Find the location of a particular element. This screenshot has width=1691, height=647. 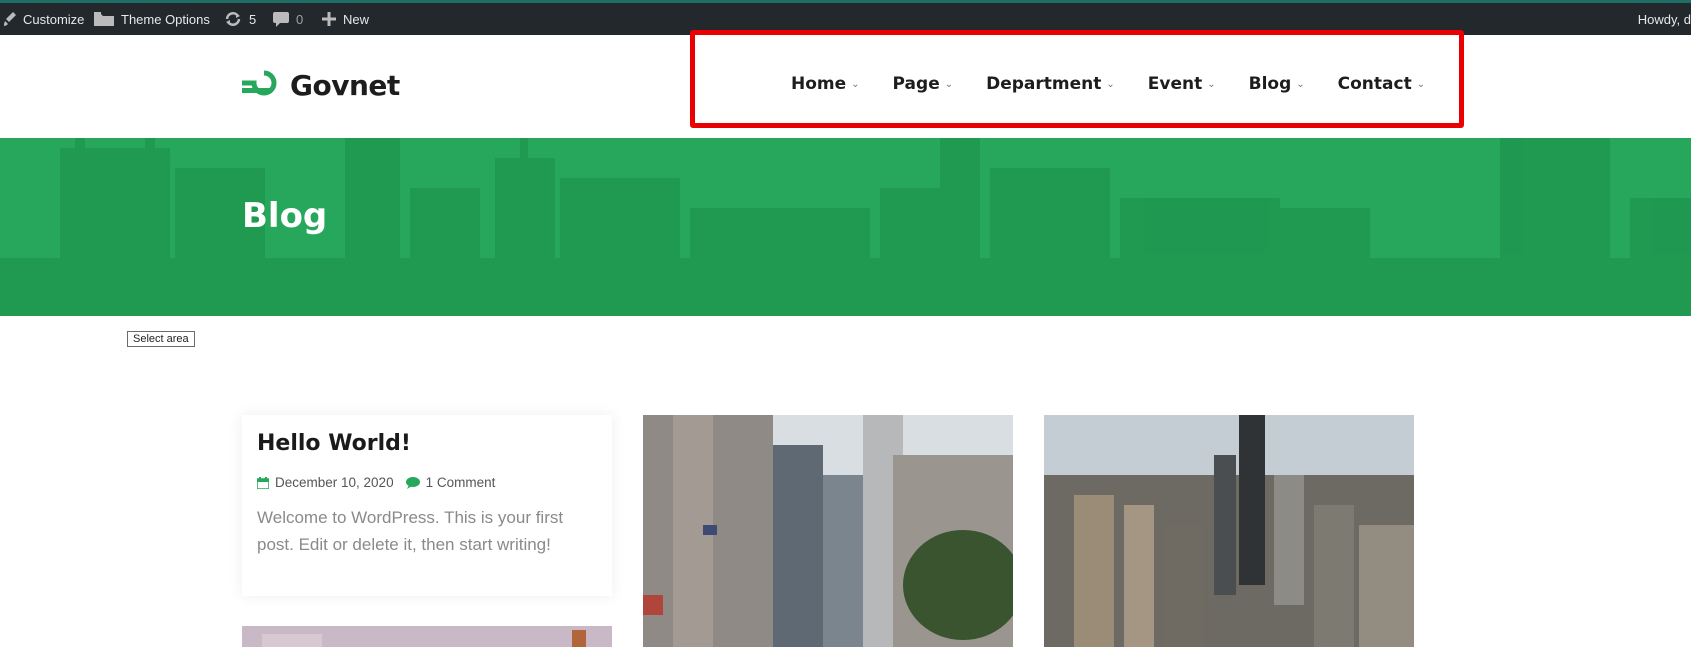

theme-options-link: Theme Options is located at coordinates (152, 19).